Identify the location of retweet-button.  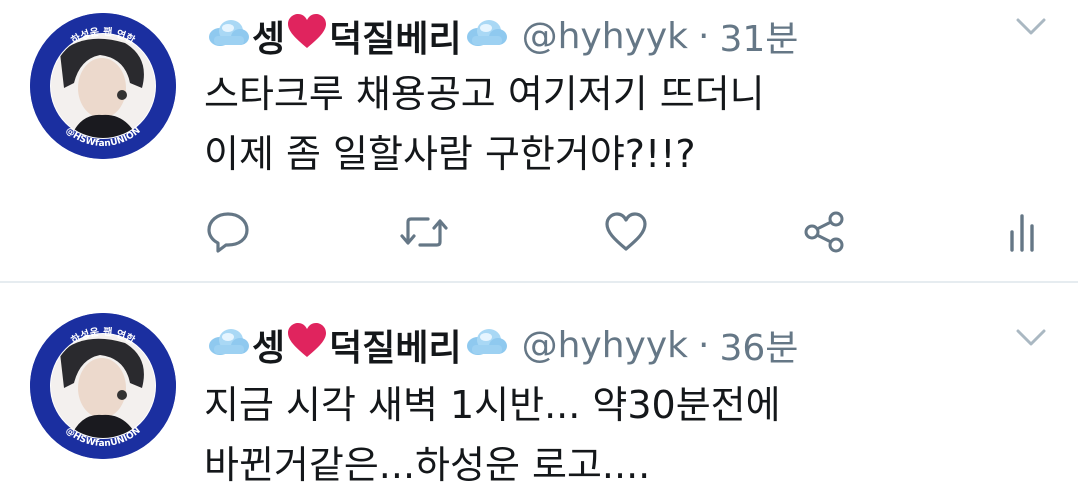
(424, 232).